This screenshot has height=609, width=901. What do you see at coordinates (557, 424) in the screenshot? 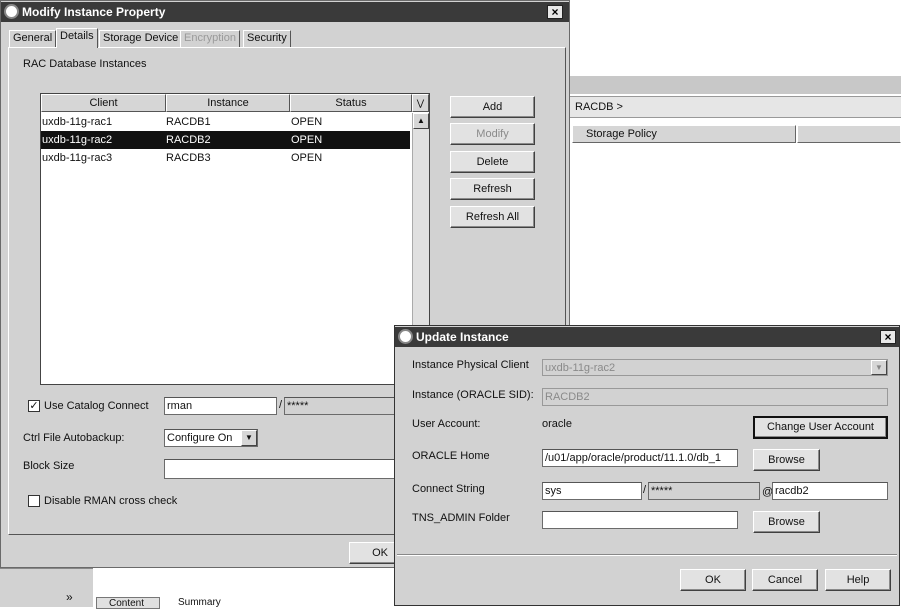
I see `user-account-value: oracle` at bounding box center [557, 424].